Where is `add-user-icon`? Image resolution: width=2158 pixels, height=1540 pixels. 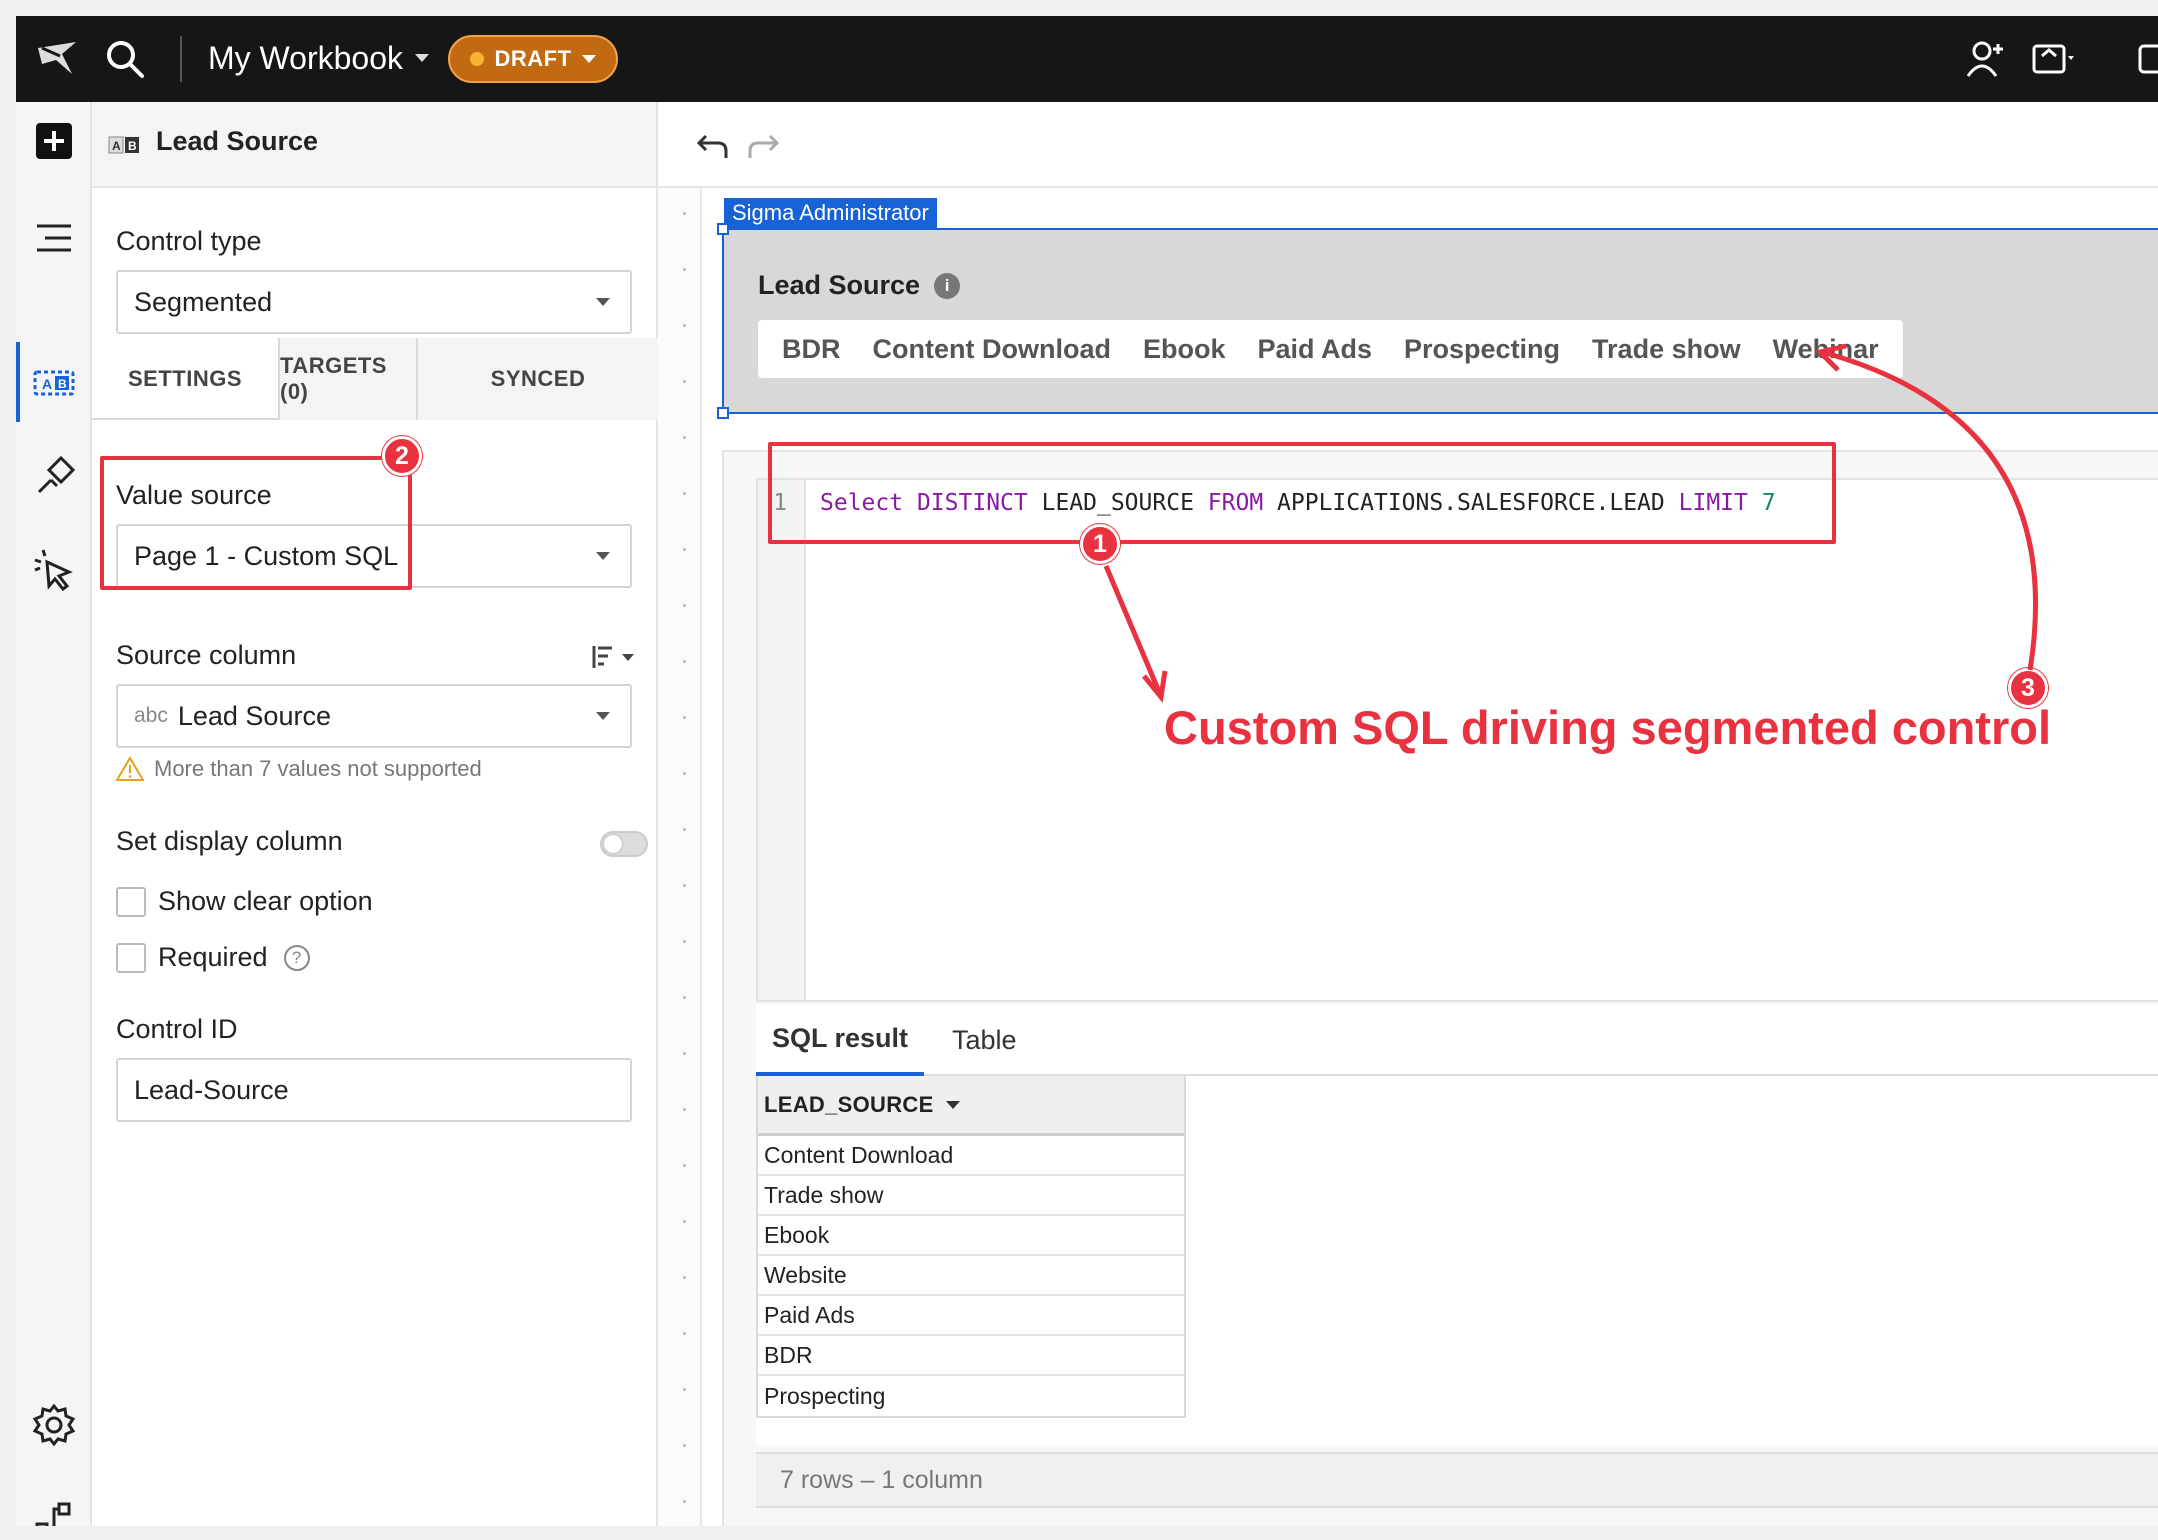 add-user-icon is located at coordinates (1985, 59).